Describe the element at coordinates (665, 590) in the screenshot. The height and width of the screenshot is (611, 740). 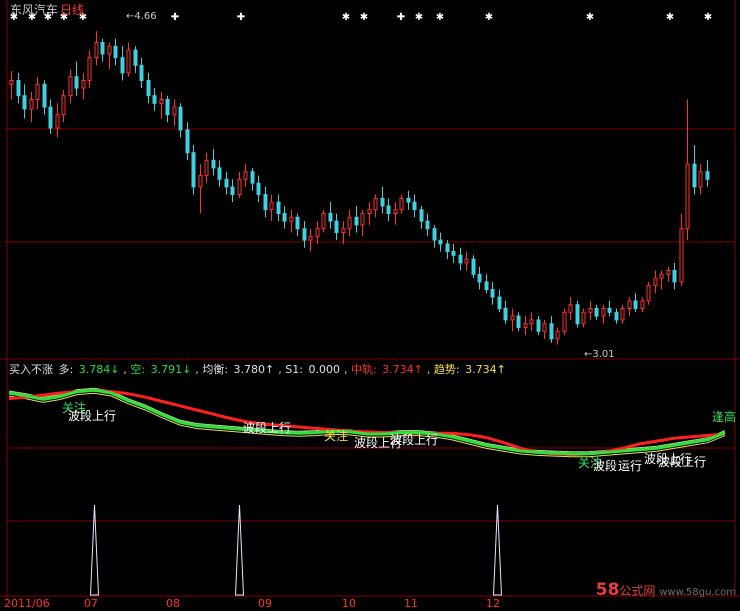
I see `watermark: 58公式网 www.58gu.com` at that location.